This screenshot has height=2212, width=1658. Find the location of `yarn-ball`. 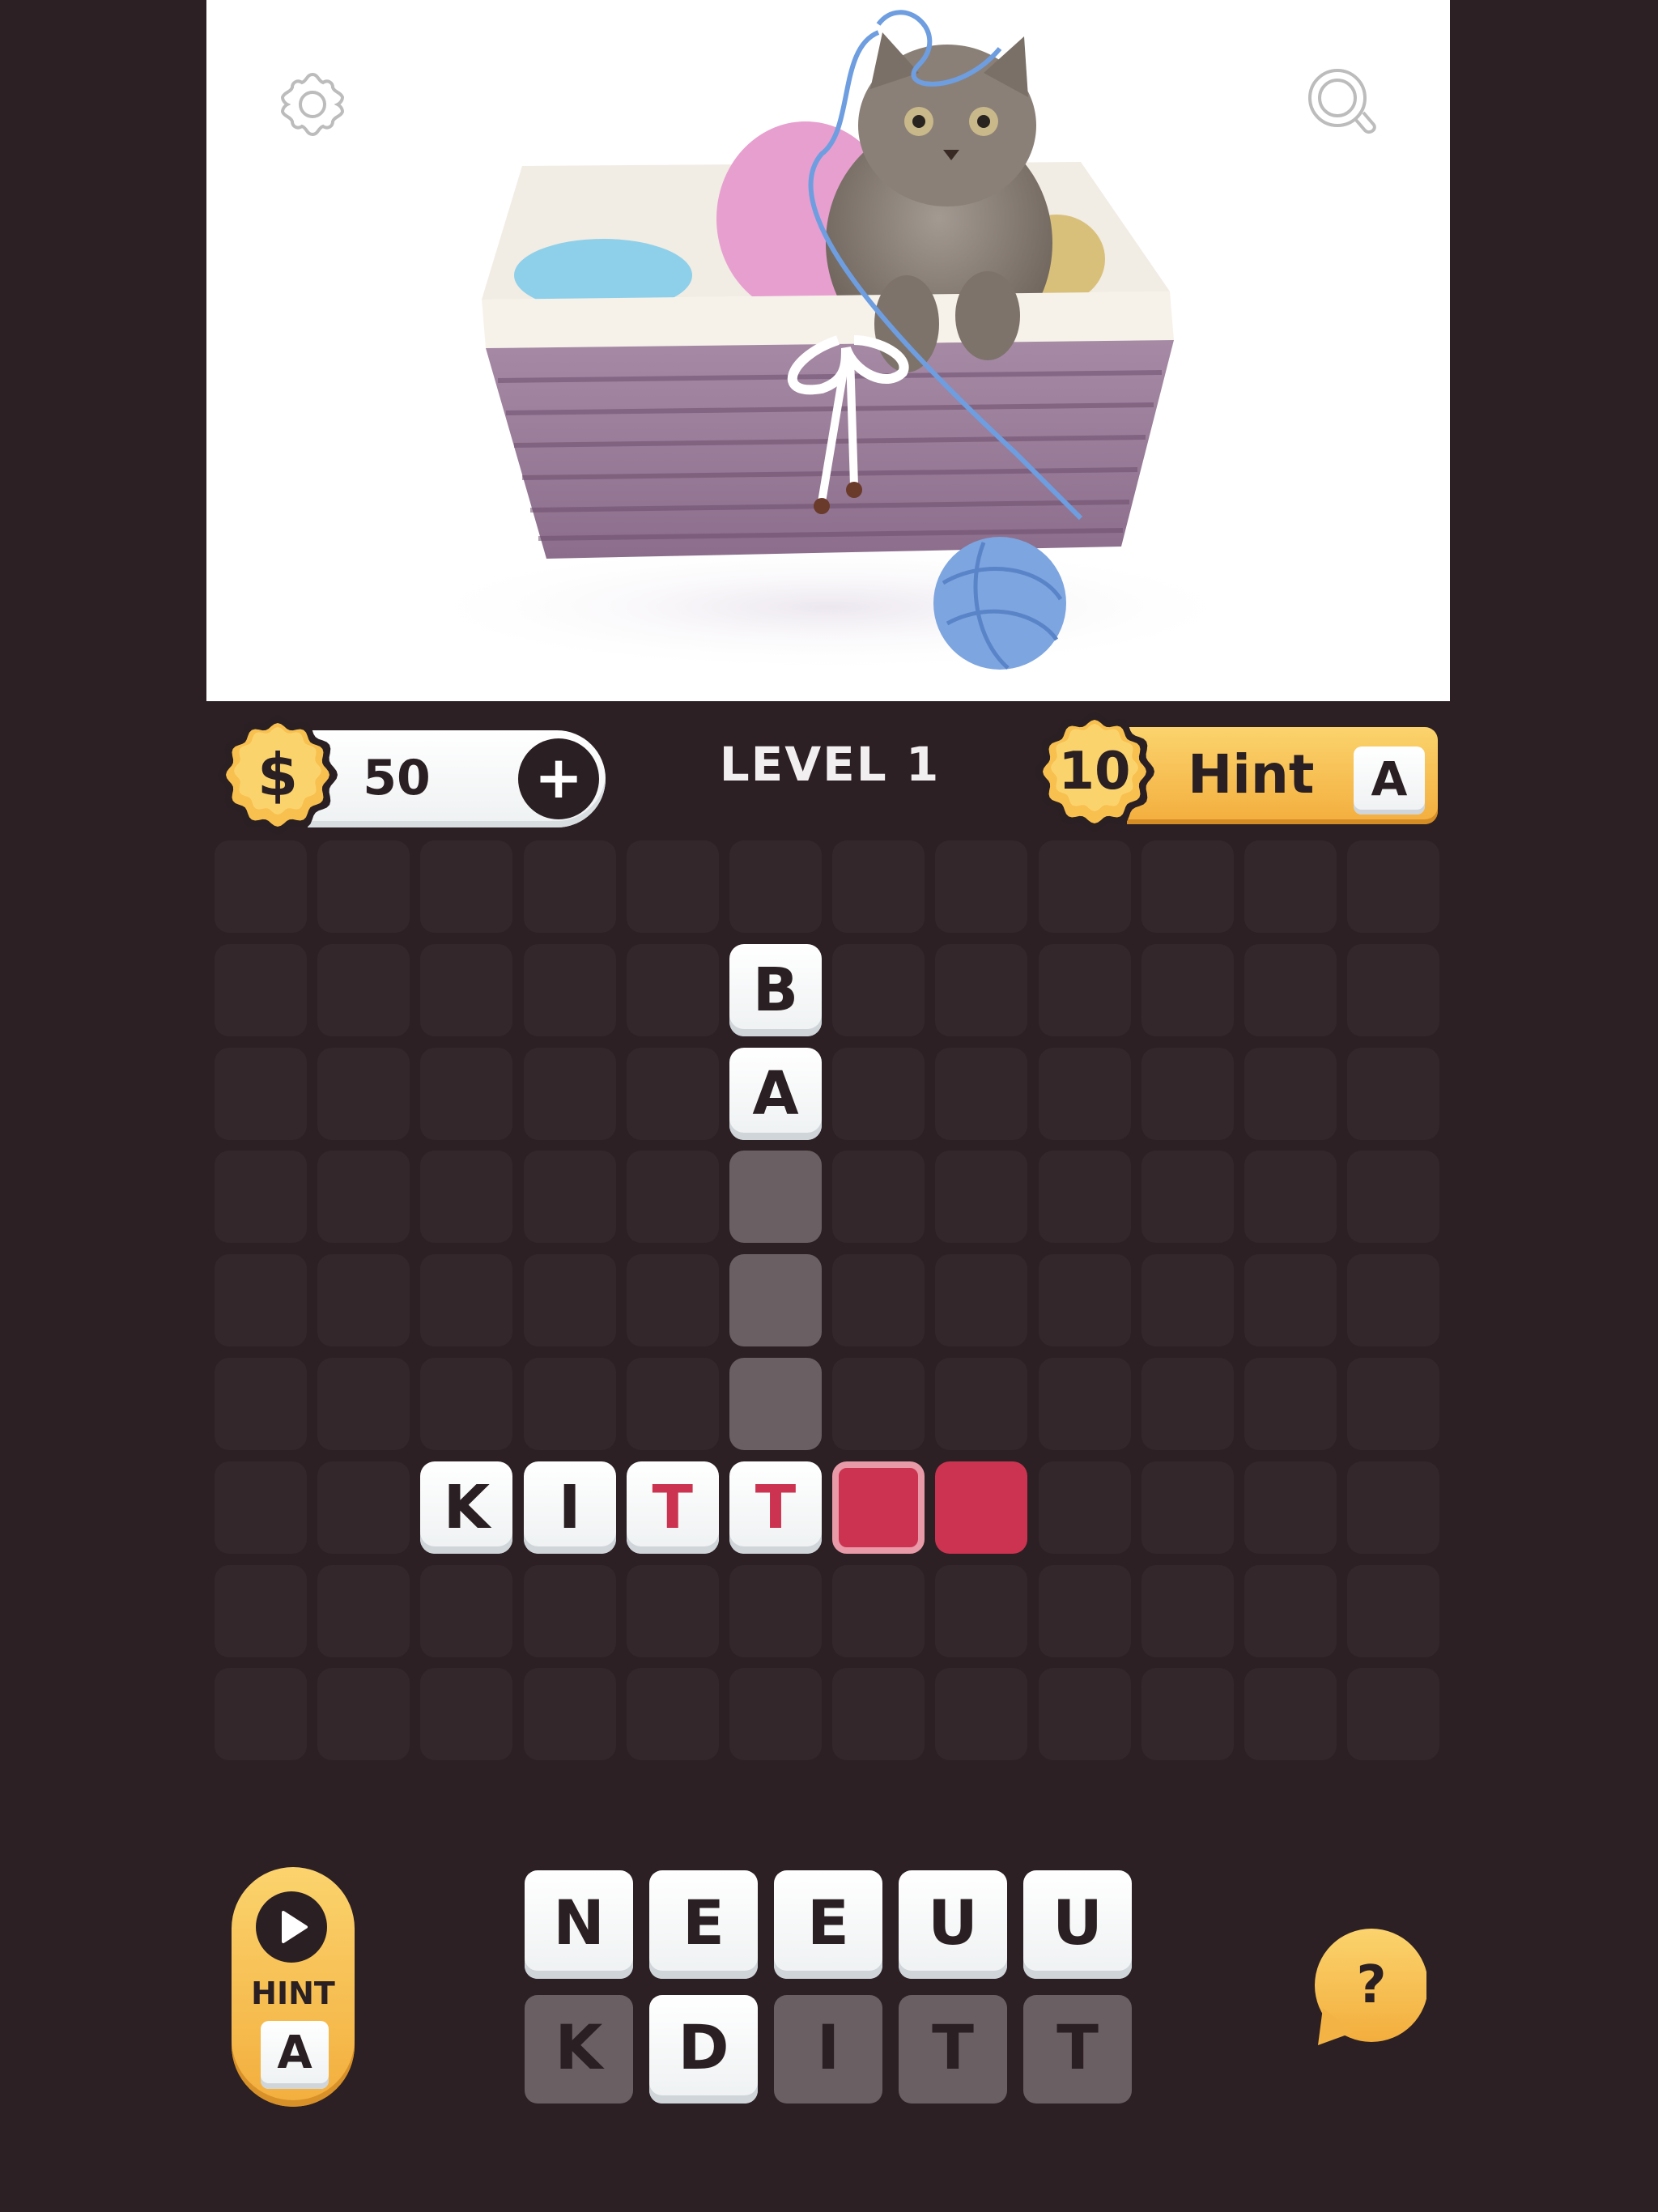

yarn-ball is located at coordinates (999, 603).